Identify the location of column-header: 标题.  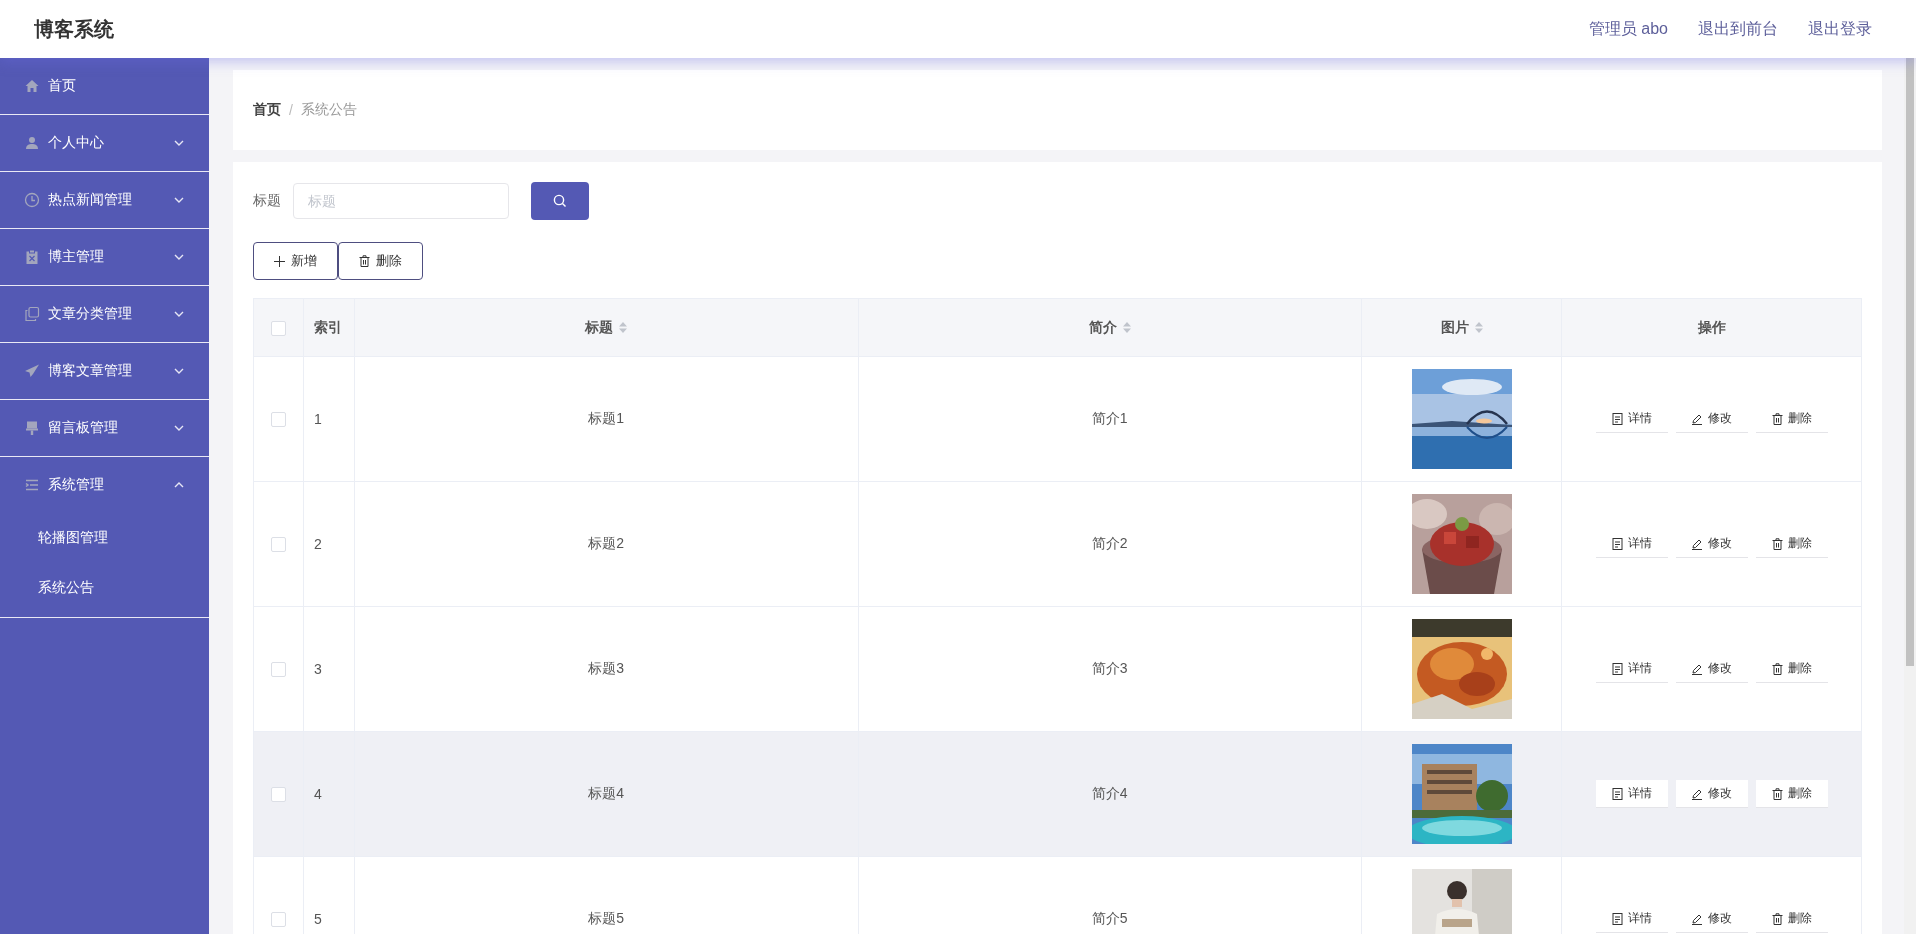
(606, 327).